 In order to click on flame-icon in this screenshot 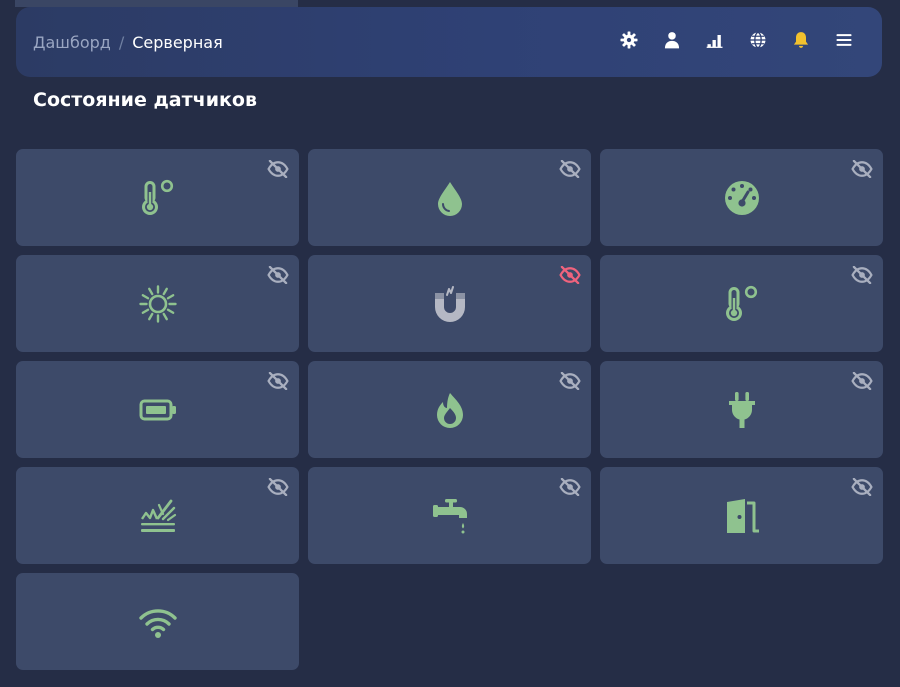, I will do `click(450, 410)`.